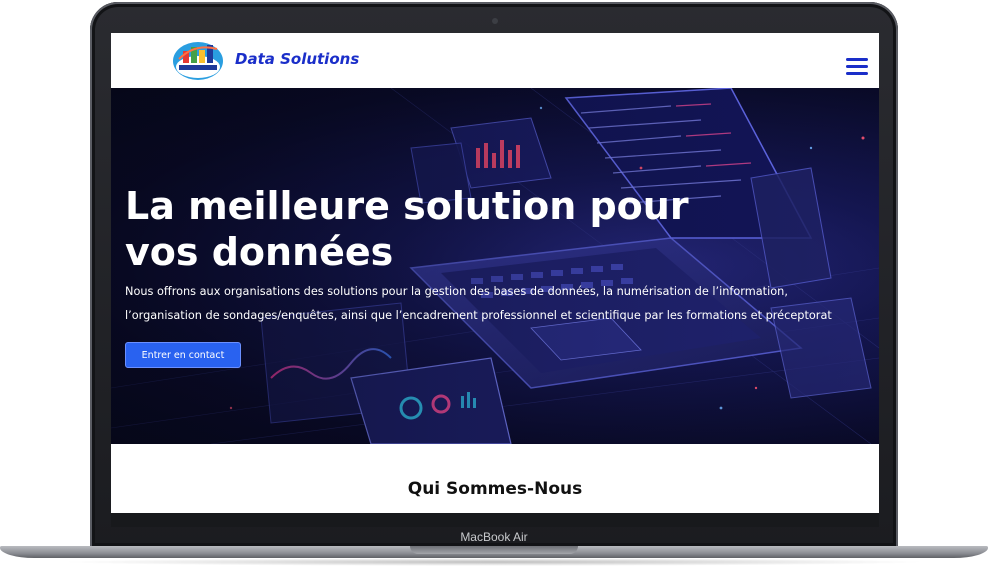  Describe the element at coordinates (259, 252) in the screenshot. I see `hero-title-line2: vos données` at that location.